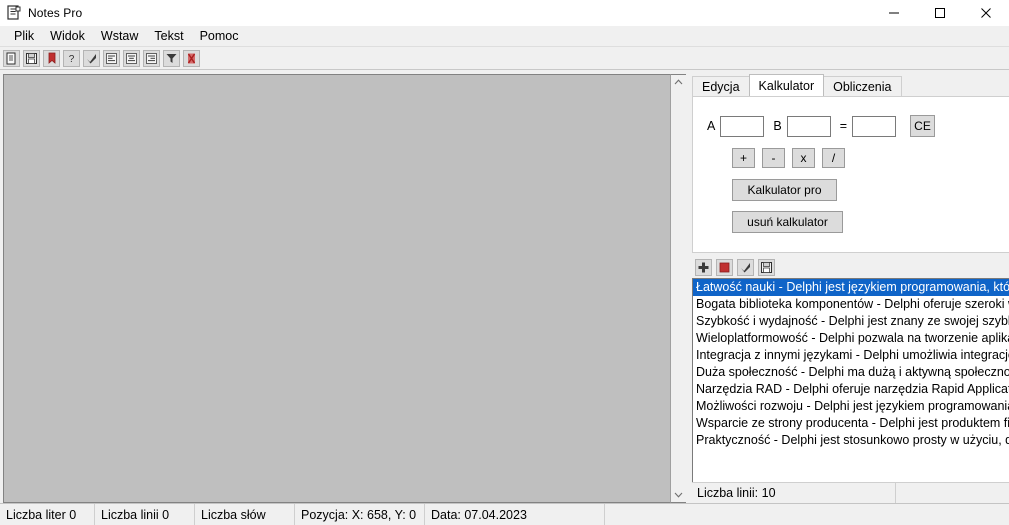 Image resolution: width=1009 pixels, height=525 pixels. I want to click on menu-item-tekst: Tekst, so click(168, 36).